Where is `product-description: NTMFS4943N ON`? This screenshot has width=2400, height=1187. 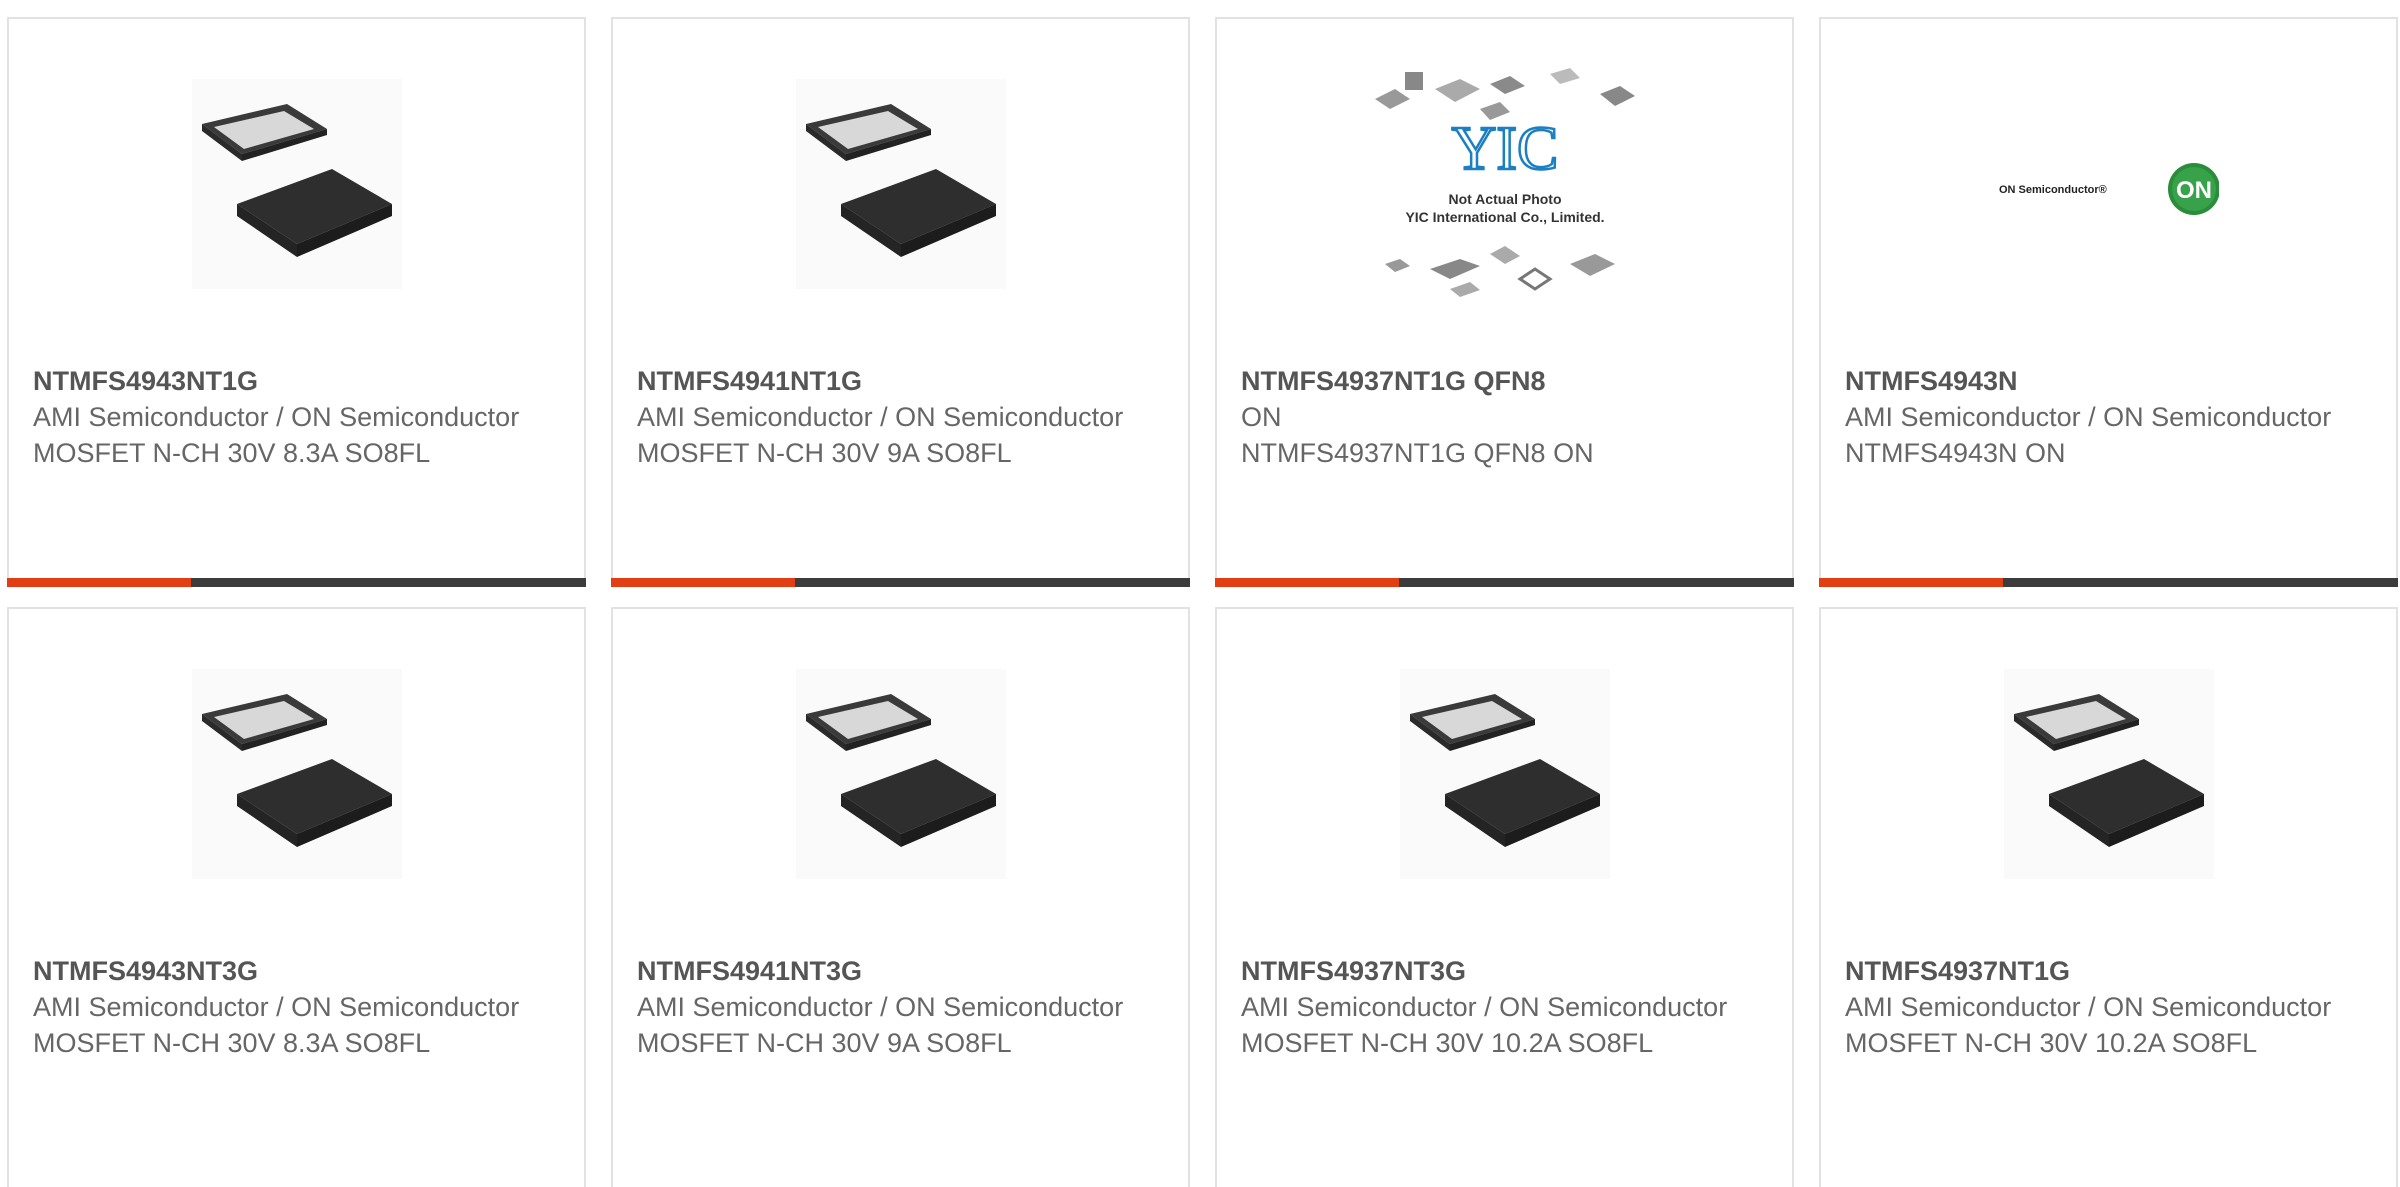 product-description: NTMFS4943N ON is located at coordinates (1955, 453).